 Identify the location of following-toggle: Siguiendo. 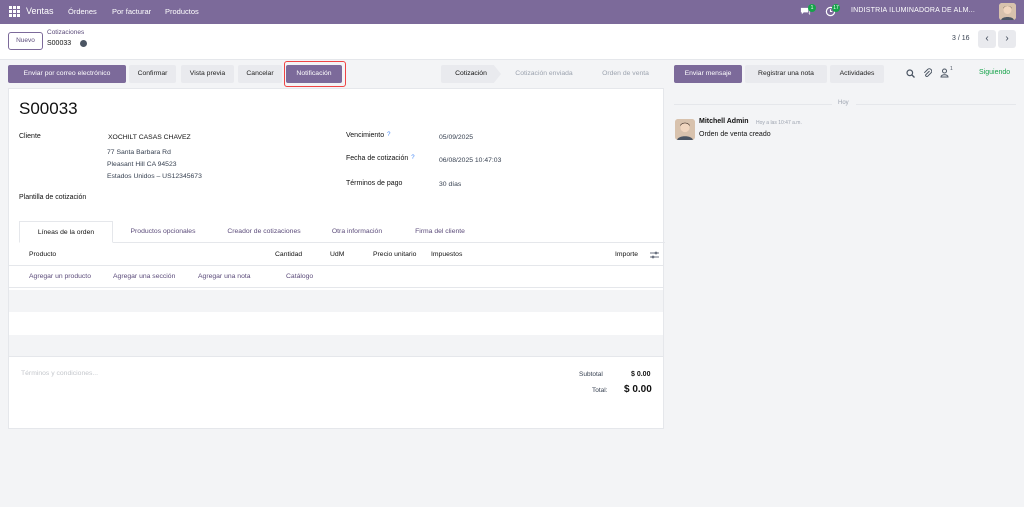
(994, 72).